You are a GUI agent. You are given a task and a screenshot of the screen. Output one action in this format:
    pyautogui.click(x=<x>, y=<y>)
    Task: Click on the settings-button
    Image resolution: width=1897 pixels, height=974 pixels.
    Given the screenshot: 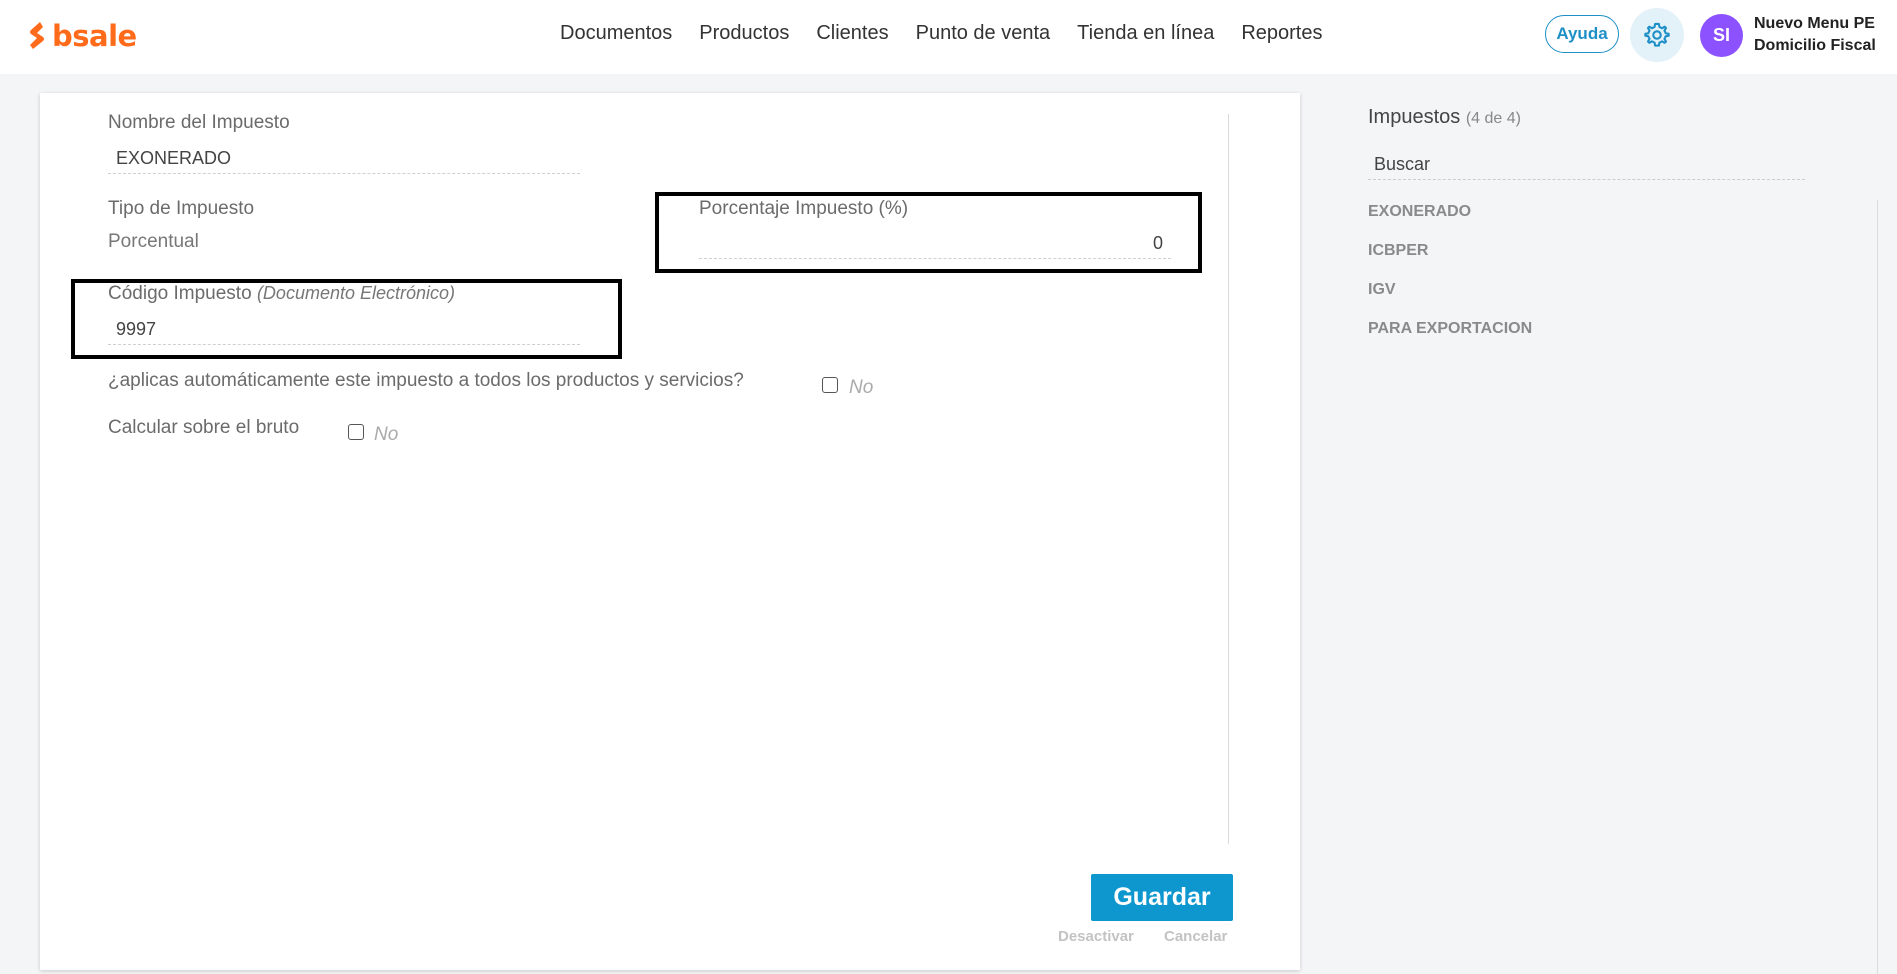 What is the action you would take?
    pyautogui.click(x=1657, y=35)
    